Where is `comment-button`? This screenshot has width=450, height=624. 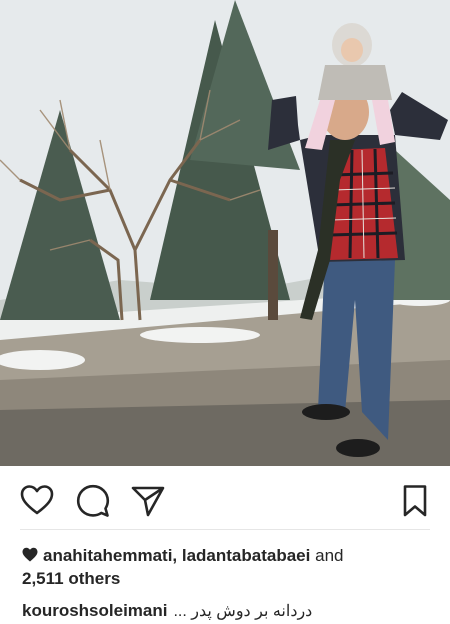 comment-button is located at coordinates (93, 501).